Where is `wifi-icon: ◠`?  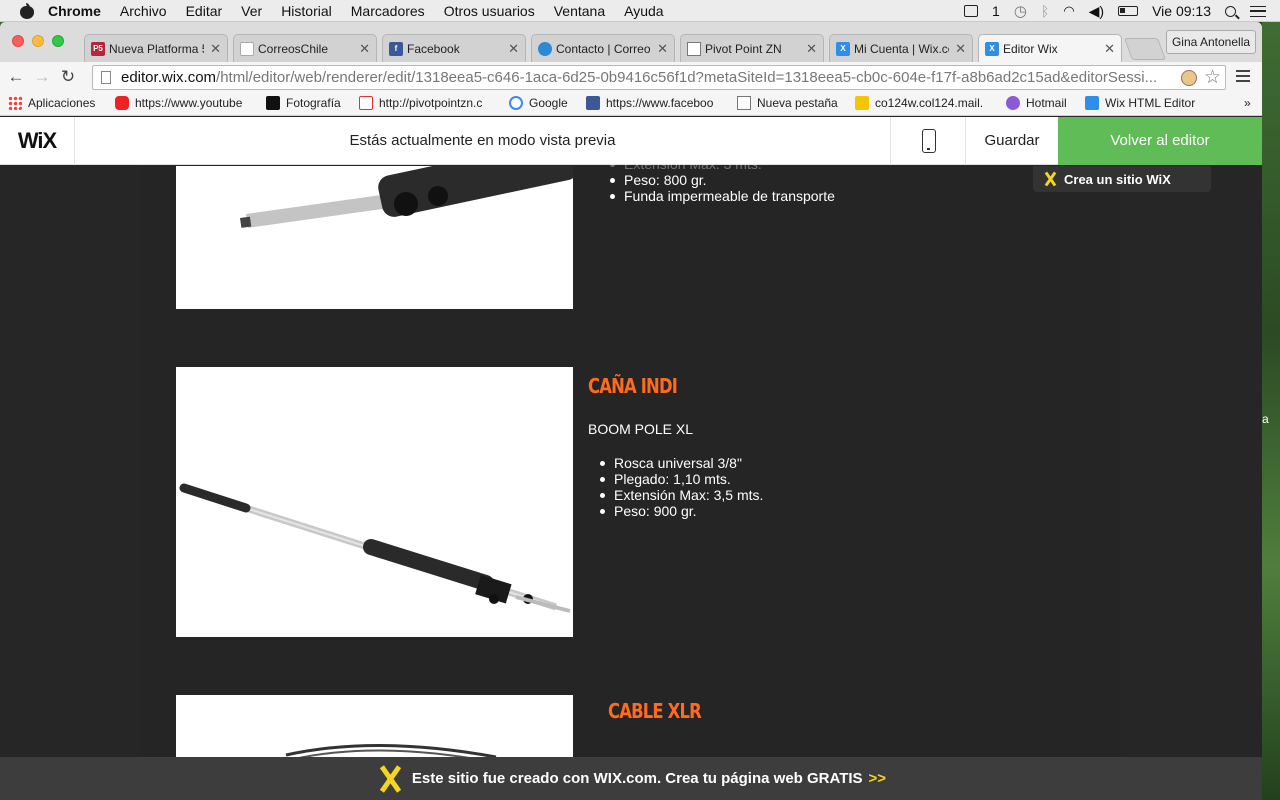
wifi-icon: ◠ is located at coordinates (1068, 11).